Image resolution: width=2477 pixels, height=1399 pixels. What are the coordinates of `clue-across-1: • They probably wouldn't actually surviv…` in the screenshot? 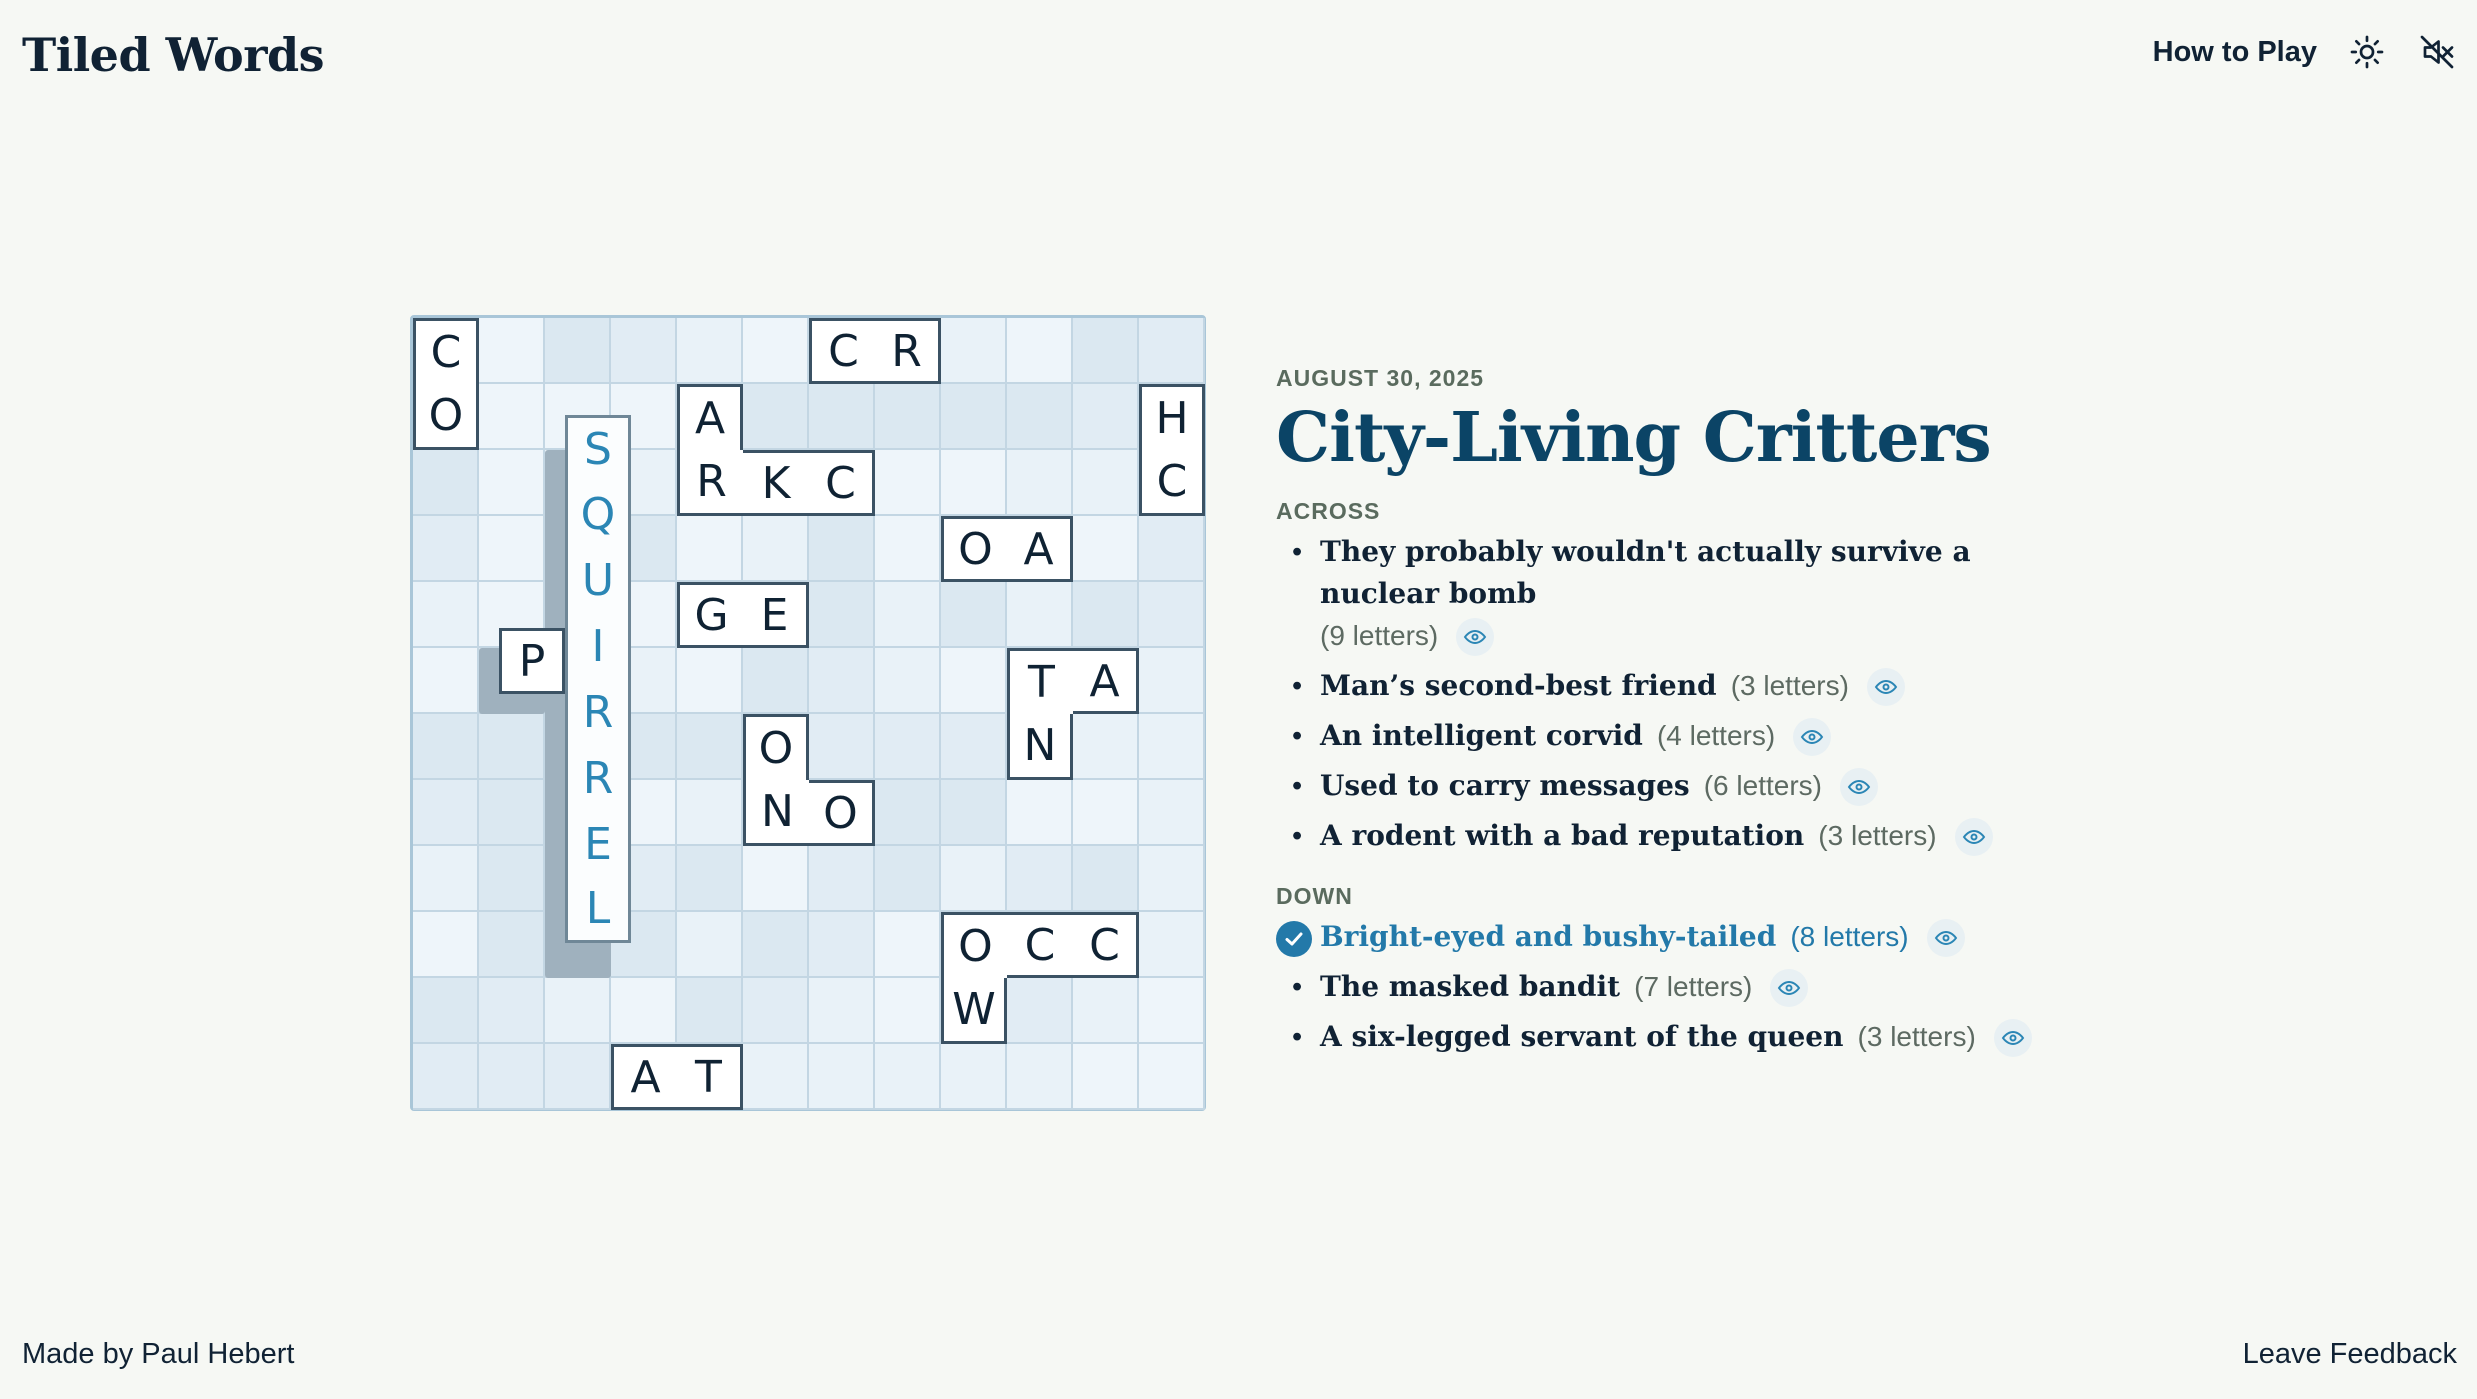 It's located at (1666, 594).